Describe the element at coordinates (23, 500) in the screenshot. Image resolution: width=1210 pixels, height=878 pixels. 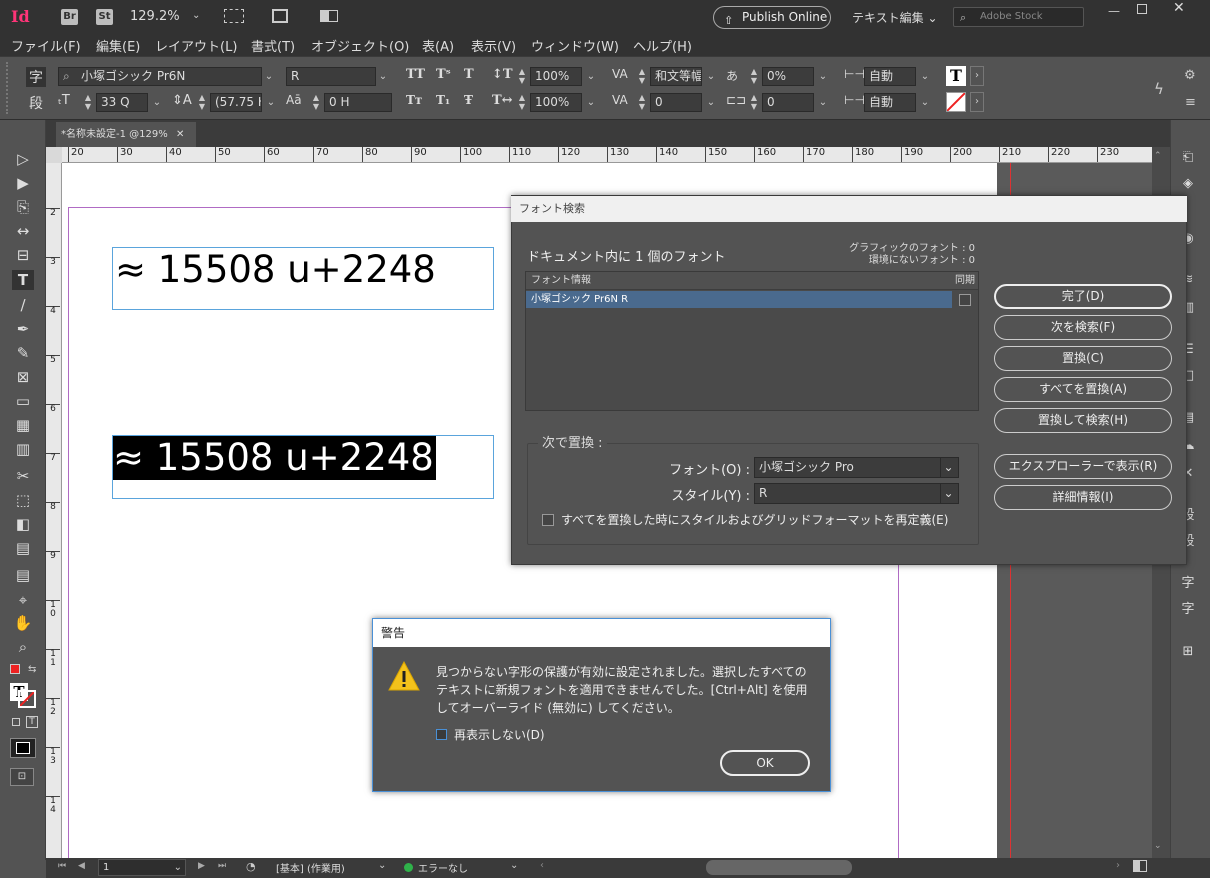
I see `free-transform-tool-icon: ⬚` at that location.